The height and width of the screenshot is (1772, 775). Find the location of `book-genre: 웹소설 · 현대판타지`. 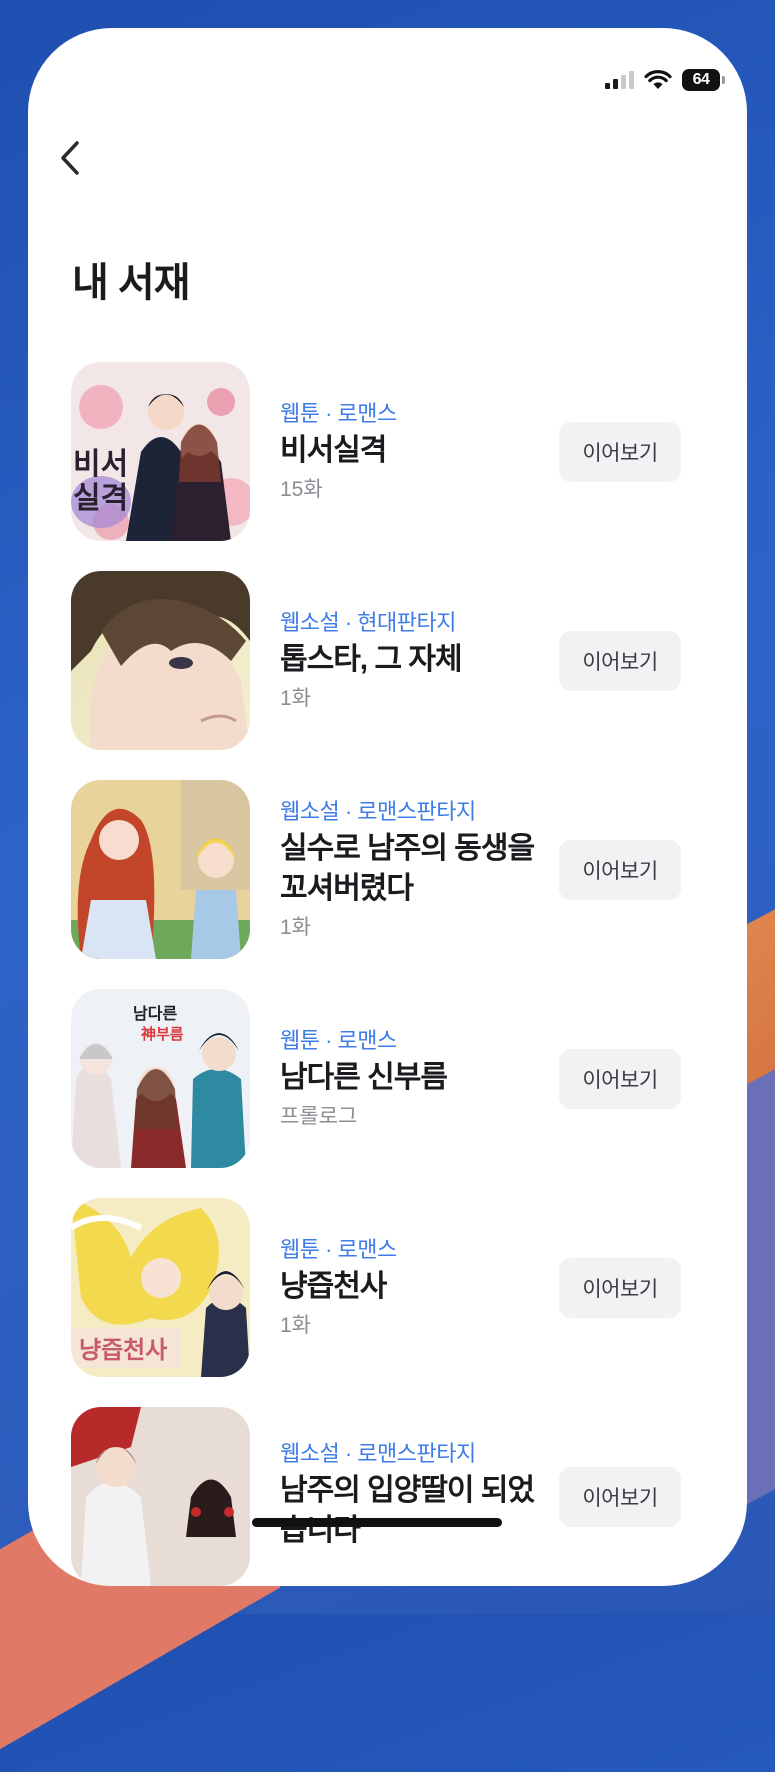

book-genre: 웹소설 · 현대판타지 is located at coordinates (368, 622).